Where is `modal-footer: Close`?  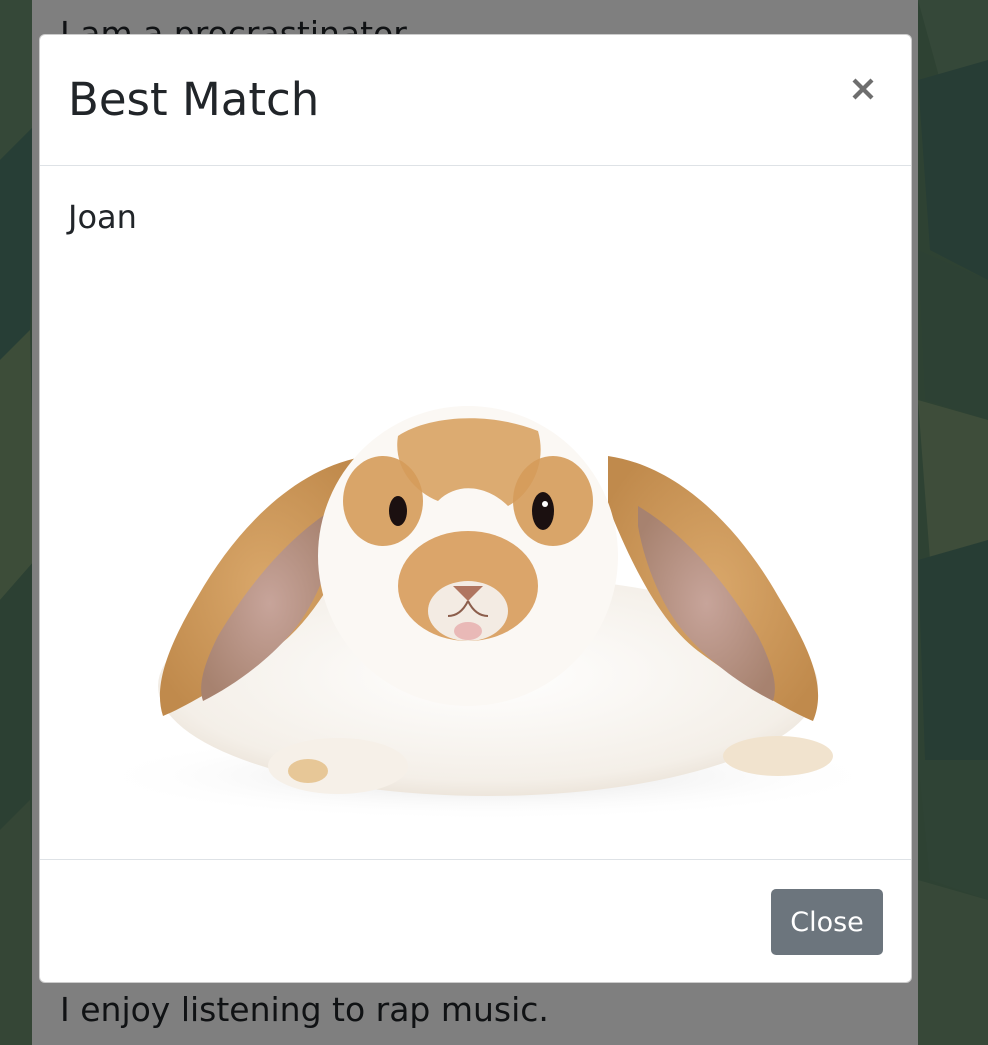 modal-footer: Close is located at coordinates (475, 920).